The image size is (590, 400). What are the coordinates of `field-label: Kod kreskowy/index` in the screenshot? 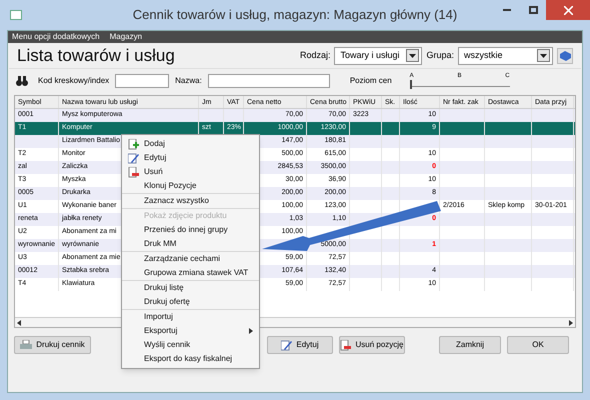 It's located at (74, 81).